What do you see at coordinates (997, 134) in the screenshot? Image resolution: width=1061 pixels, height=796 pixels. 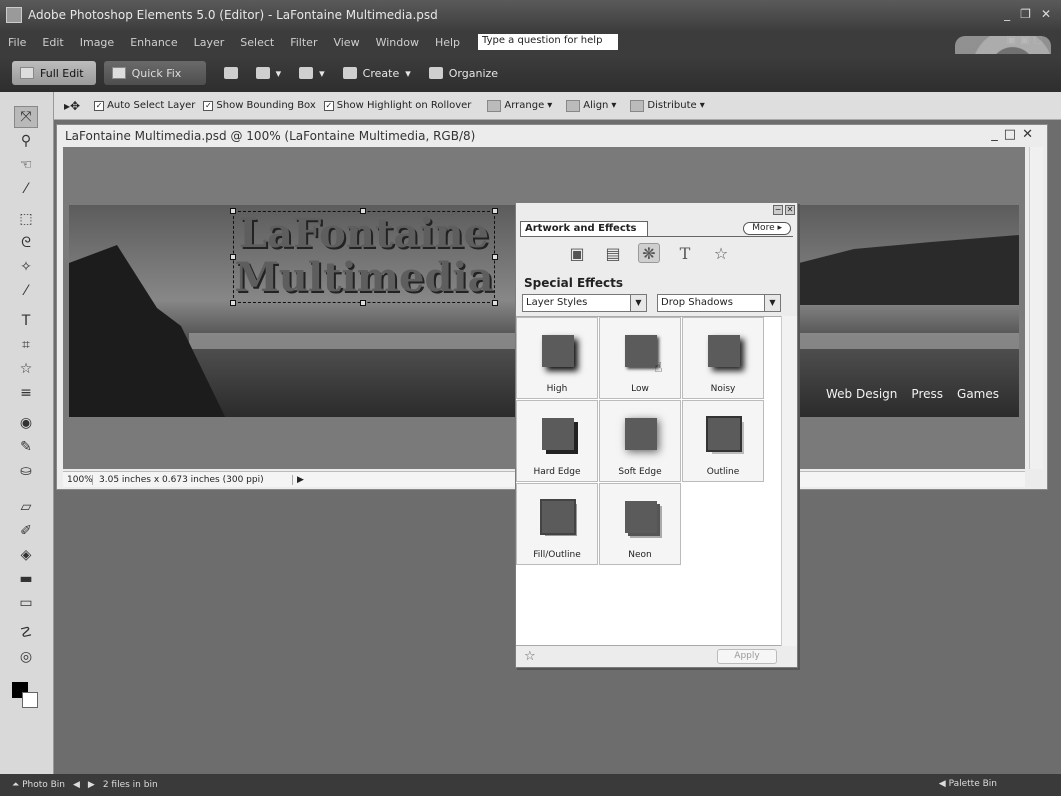 I see `doc-minimize-icon: _` at bounding box center [997, 134].